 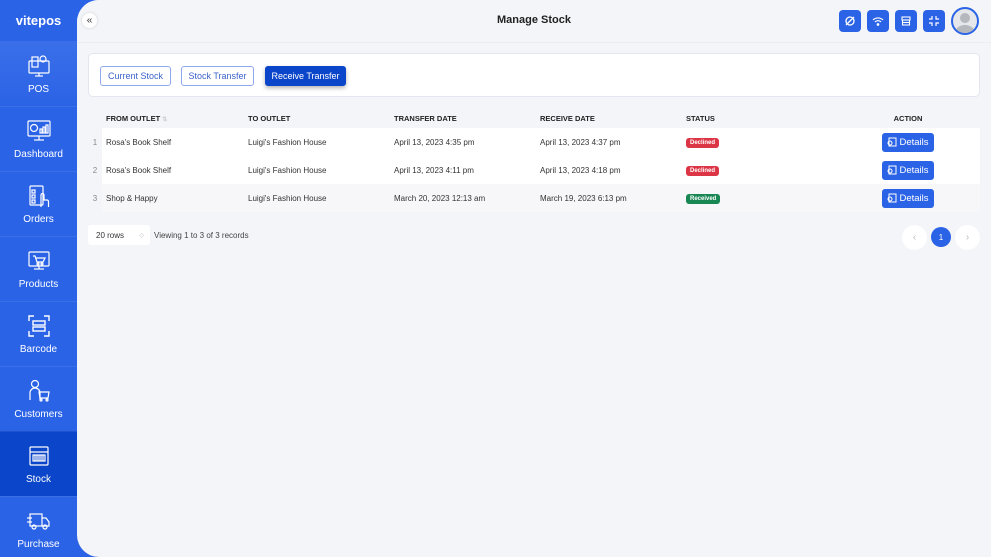 What do you see at coordinates (95, 170) in the screenshot?
I see `row-number: 2` at bounding box center [95, 170].